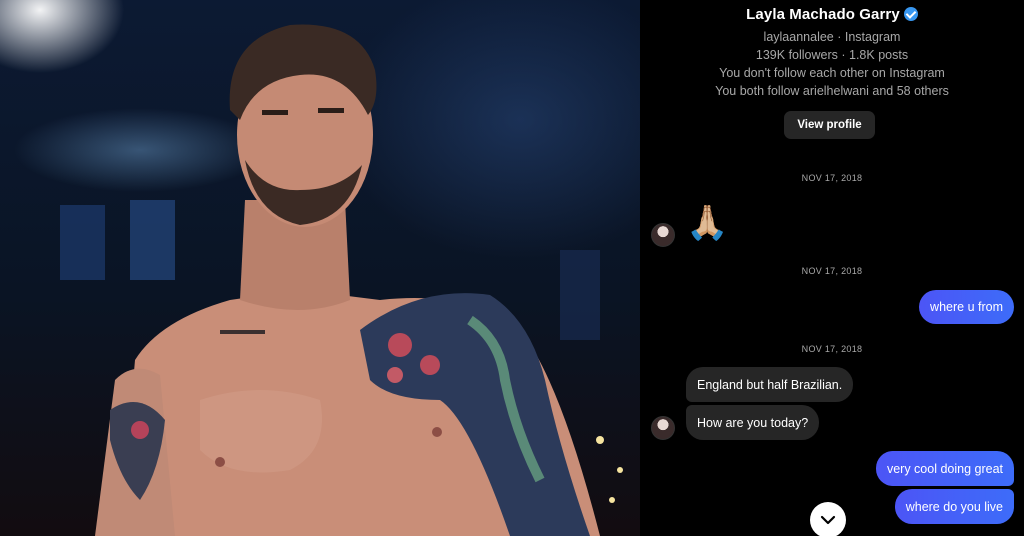 Image resolution: width=1024 pixels, height=536 pixels. Describe the element at coordinates (829, 125) in the screenshot. I see `view-profile-button: View profile` at that location.